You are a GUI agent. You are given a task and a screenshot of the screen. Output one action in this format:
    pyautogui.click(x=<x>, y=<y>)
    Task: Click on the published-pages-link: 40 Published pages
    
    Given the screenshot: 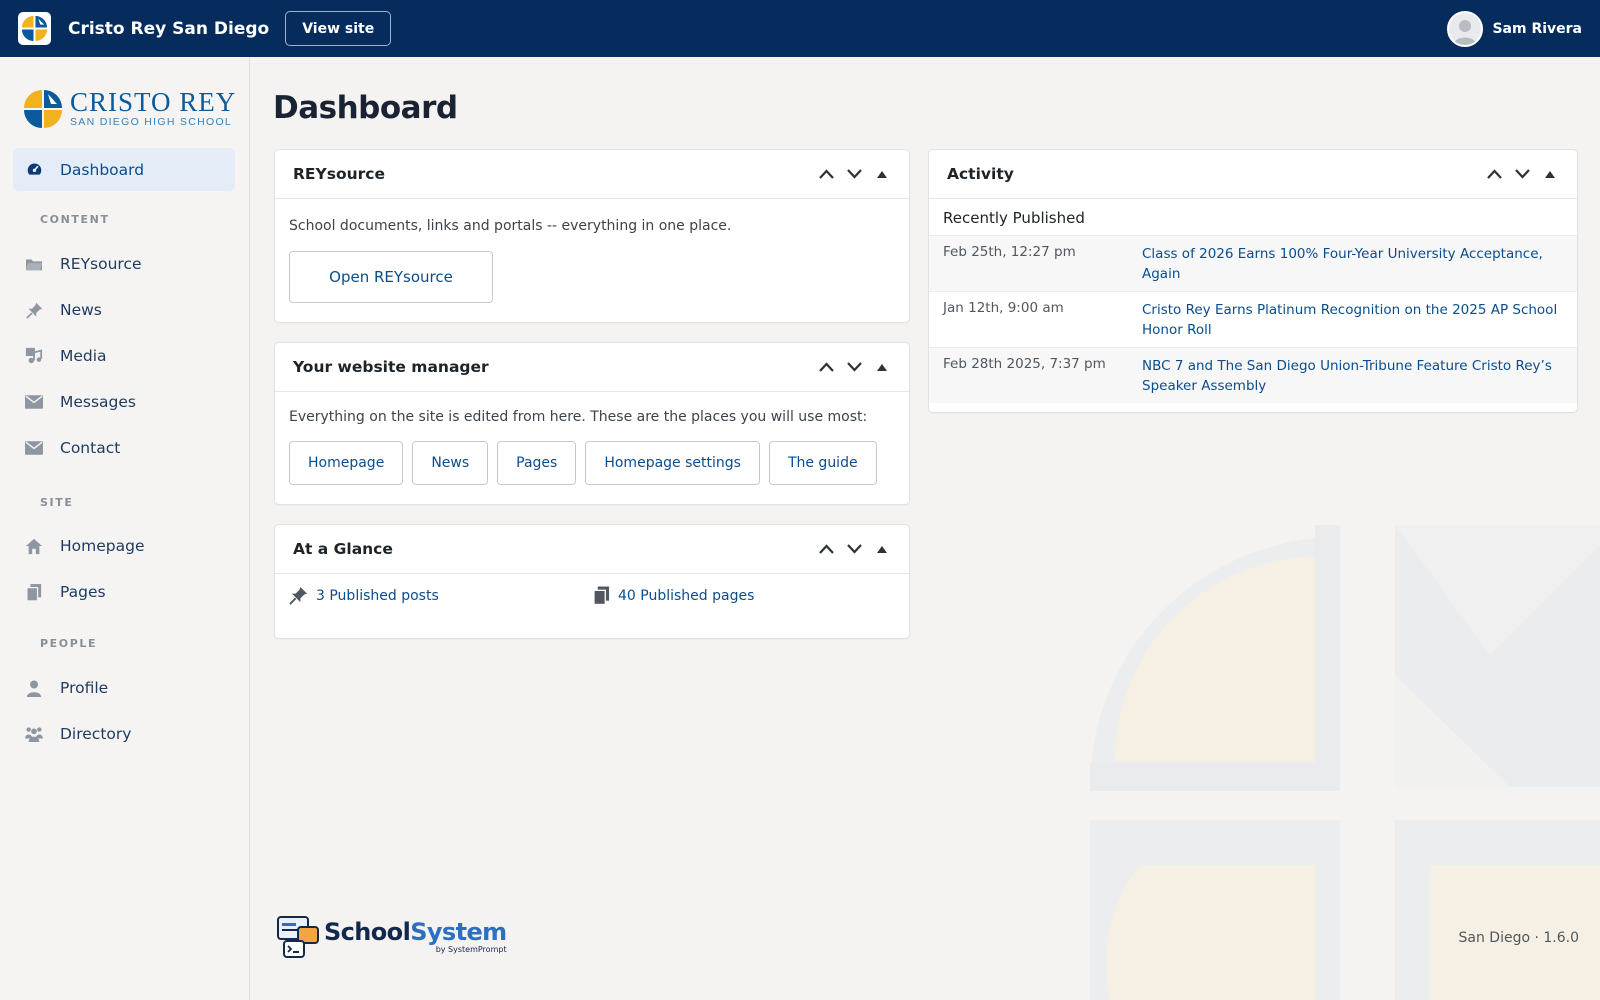 What is the action you would take?
    pyautogui.click(x=673, y=595)
    